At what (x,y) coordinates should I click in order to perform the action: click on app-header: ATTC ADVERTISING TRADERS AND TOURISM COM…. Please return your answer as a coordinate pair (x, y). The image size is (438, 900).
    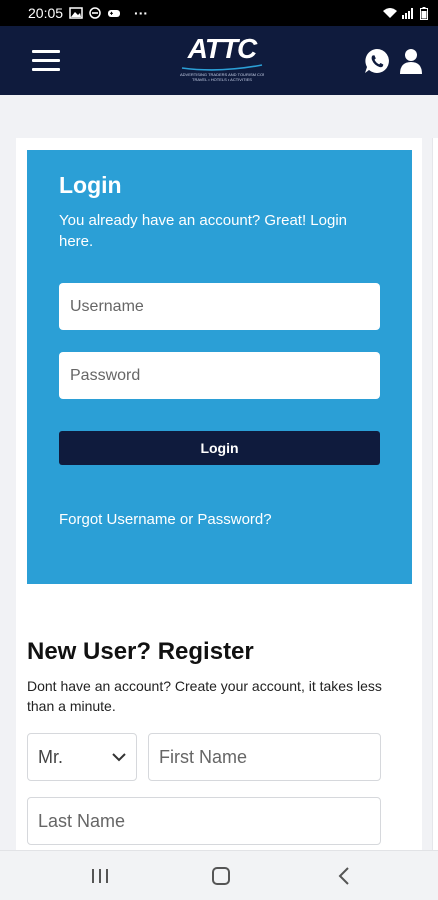
    Looking at the image, I should click on (219, 60).